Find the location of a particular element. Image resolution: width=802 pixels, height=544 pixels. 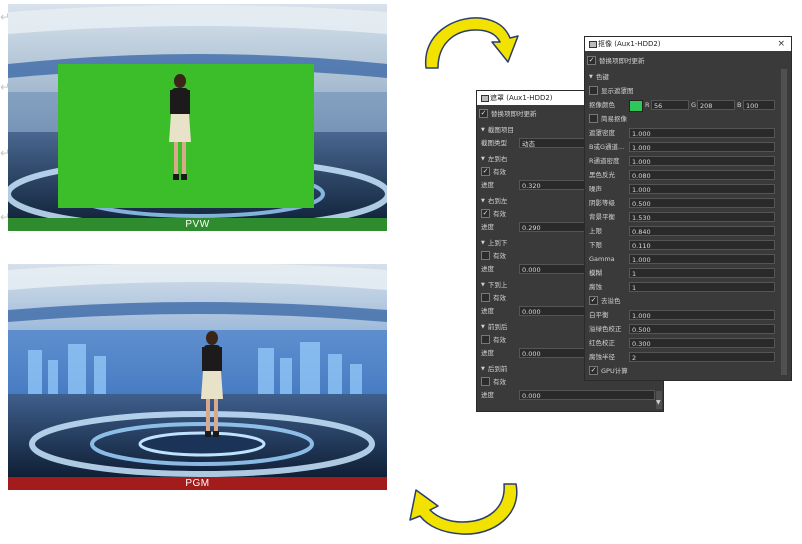

param-label: 溢绿色校正 is located at coordinates (605, 329).